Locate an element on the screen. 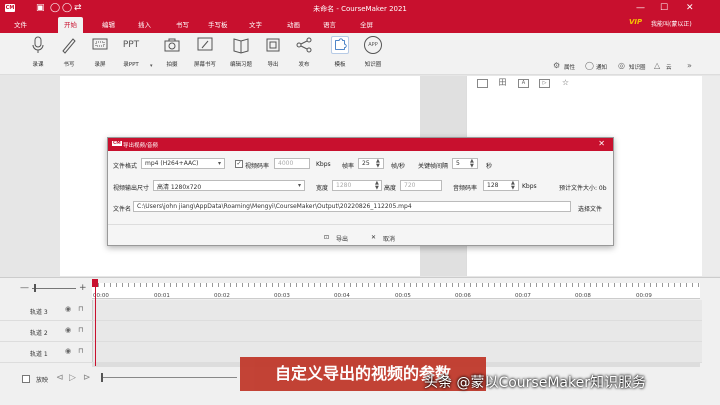 Image resolution: width=720 pixels, height=405 pixels. menu-tablet: 手写板 is located at coordinates (218, 24).